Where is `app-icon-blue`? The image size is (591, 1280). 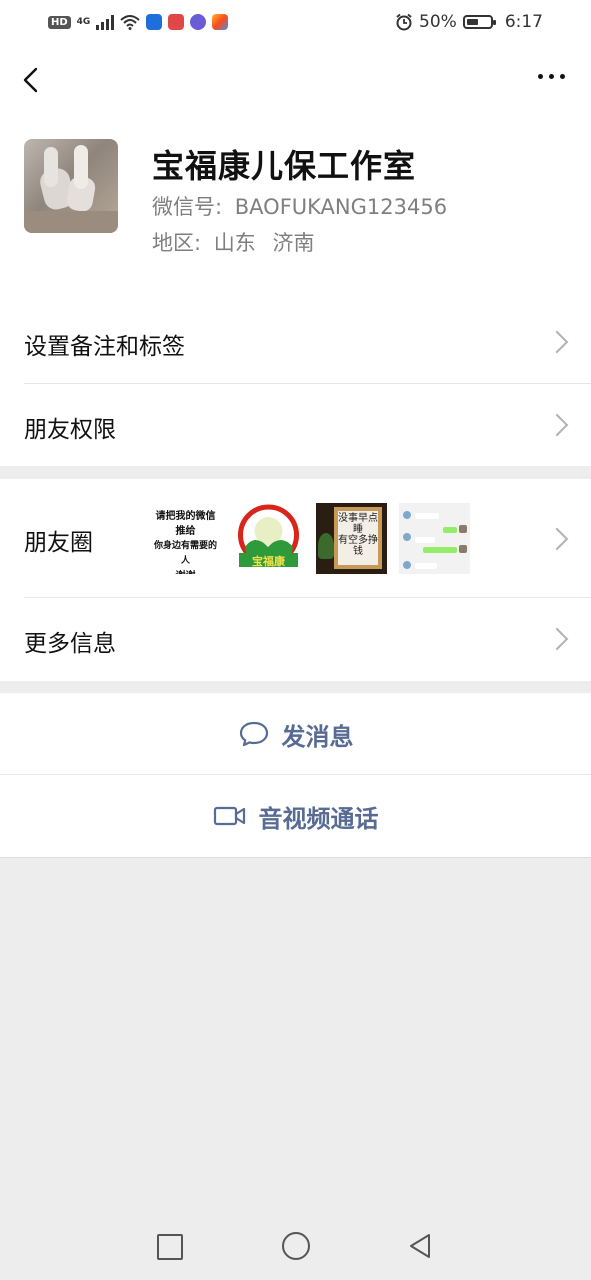 app-icon-blue is located at coordinates (154, 22).